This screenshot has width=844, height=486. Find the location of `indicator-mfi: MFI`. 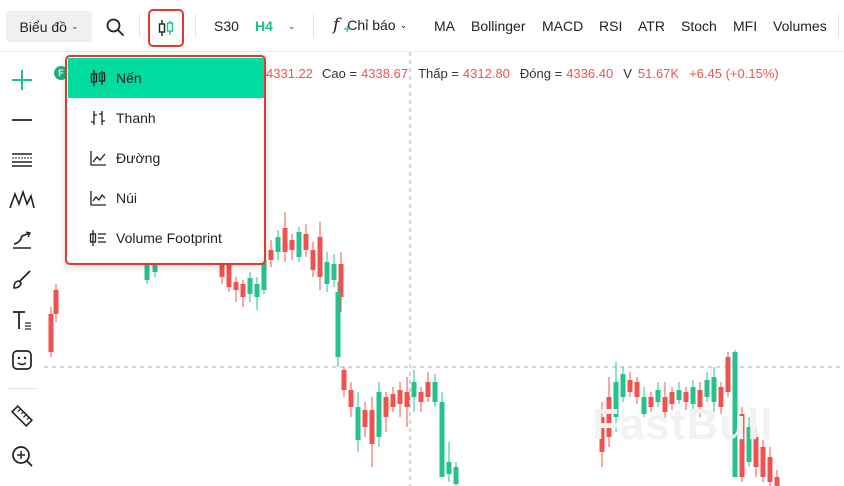

indicator-mfi: MFI is located at coordinates (745, 26).